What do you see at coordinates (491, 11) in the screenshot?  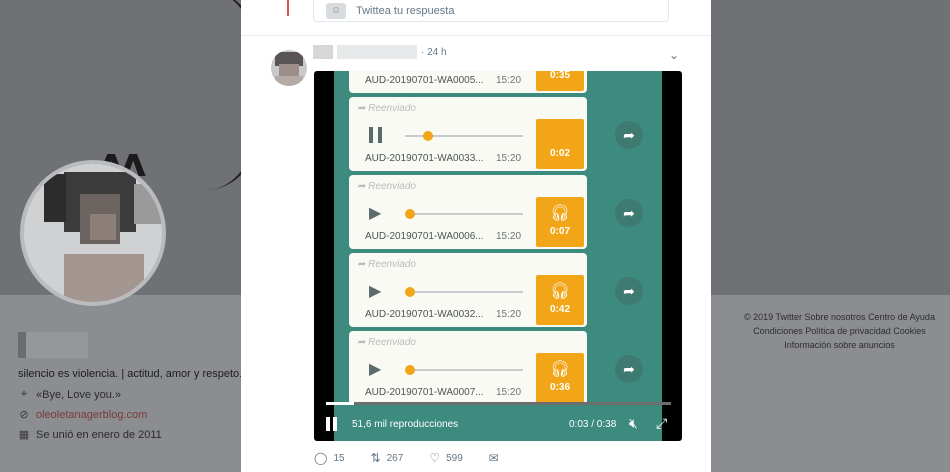 I see `reply-box: ☺ Twittea tu respuesta` at bounding box center [491, 11].